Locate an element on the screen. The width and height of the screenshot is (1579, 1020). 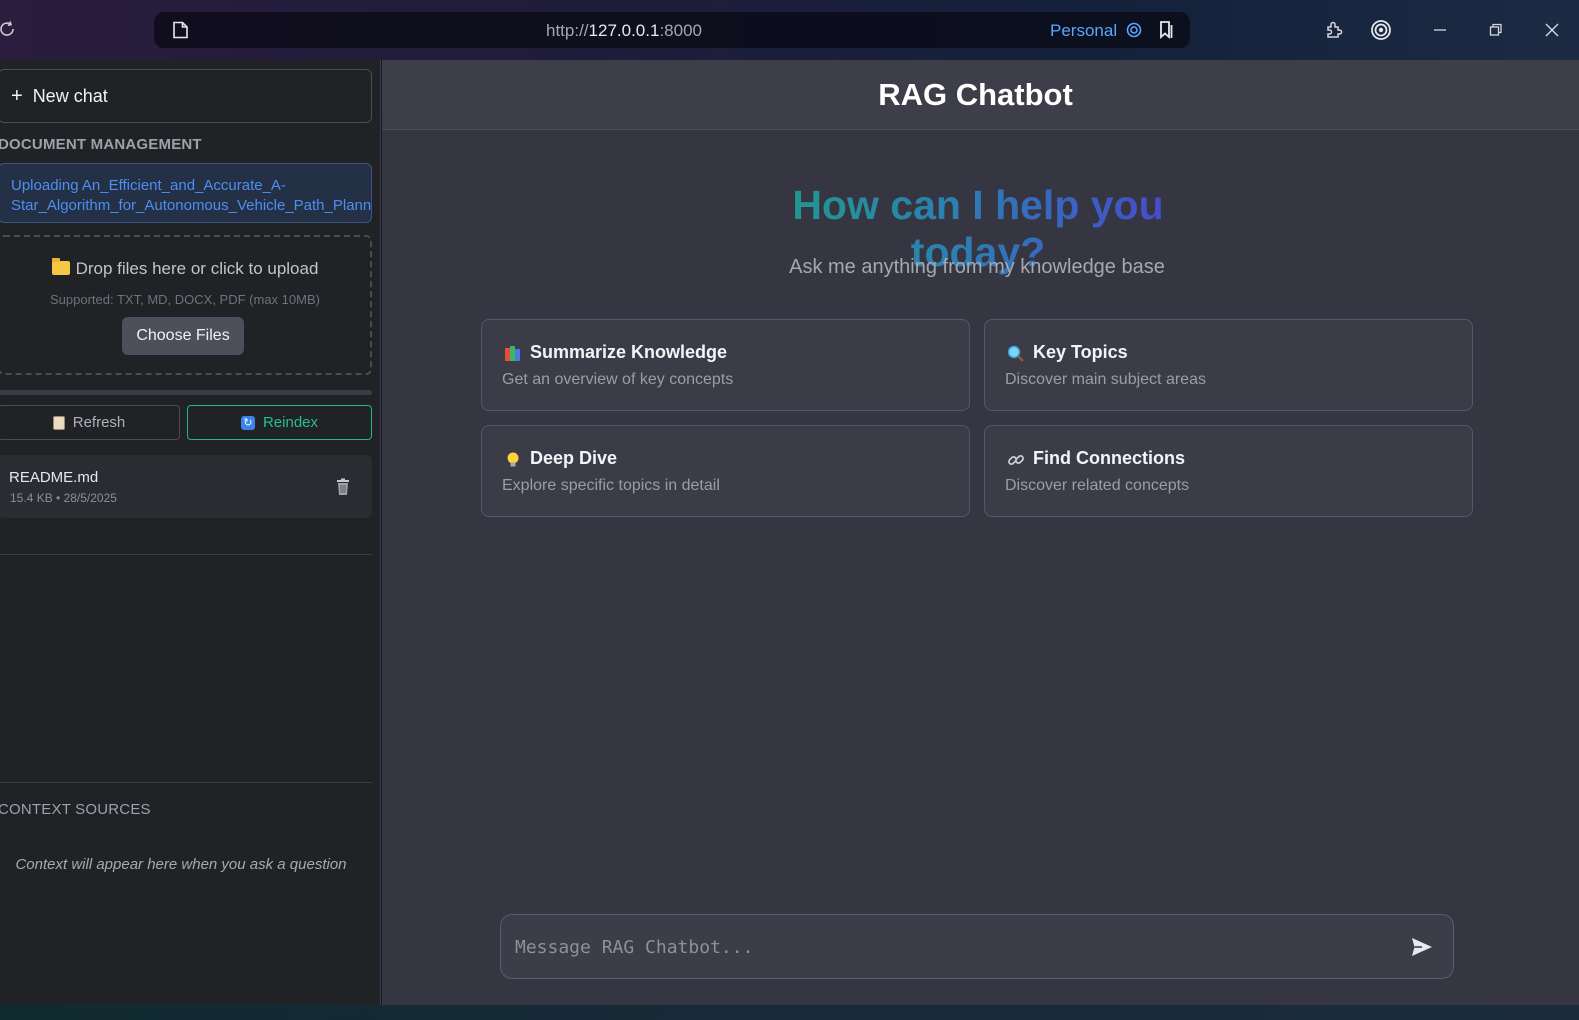
message-composer is located at coordinates (977, 946).